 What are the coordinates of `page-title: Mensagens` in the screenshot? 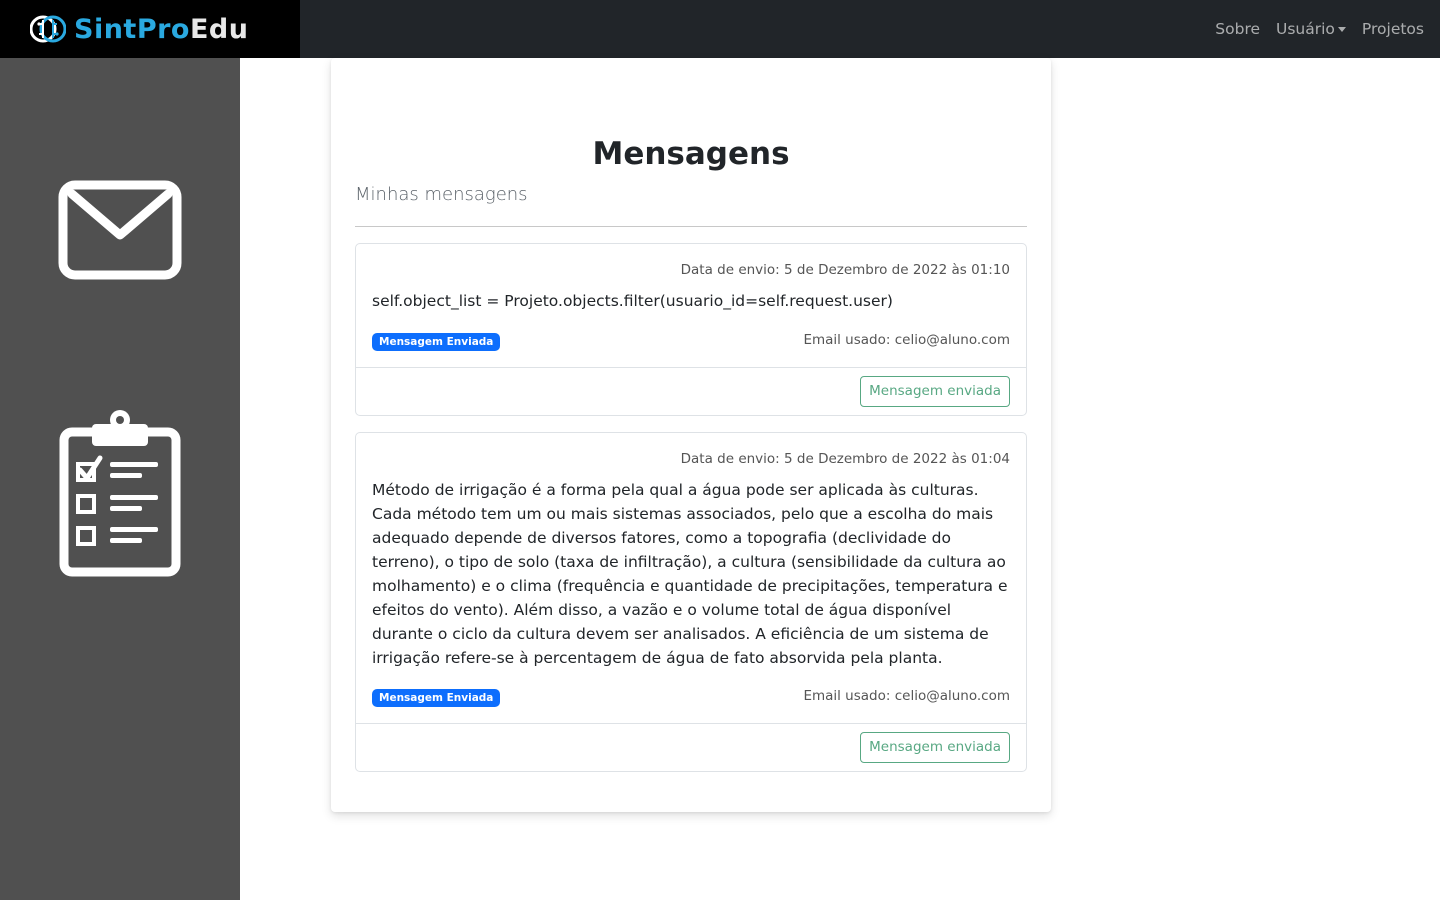 It's located at (691, 154).